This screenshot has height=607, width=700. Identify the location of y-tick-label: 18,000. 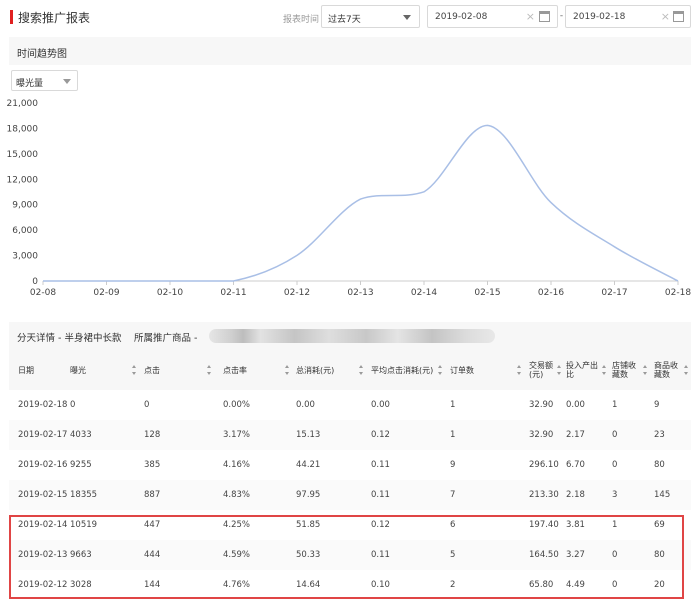
(23, 129).